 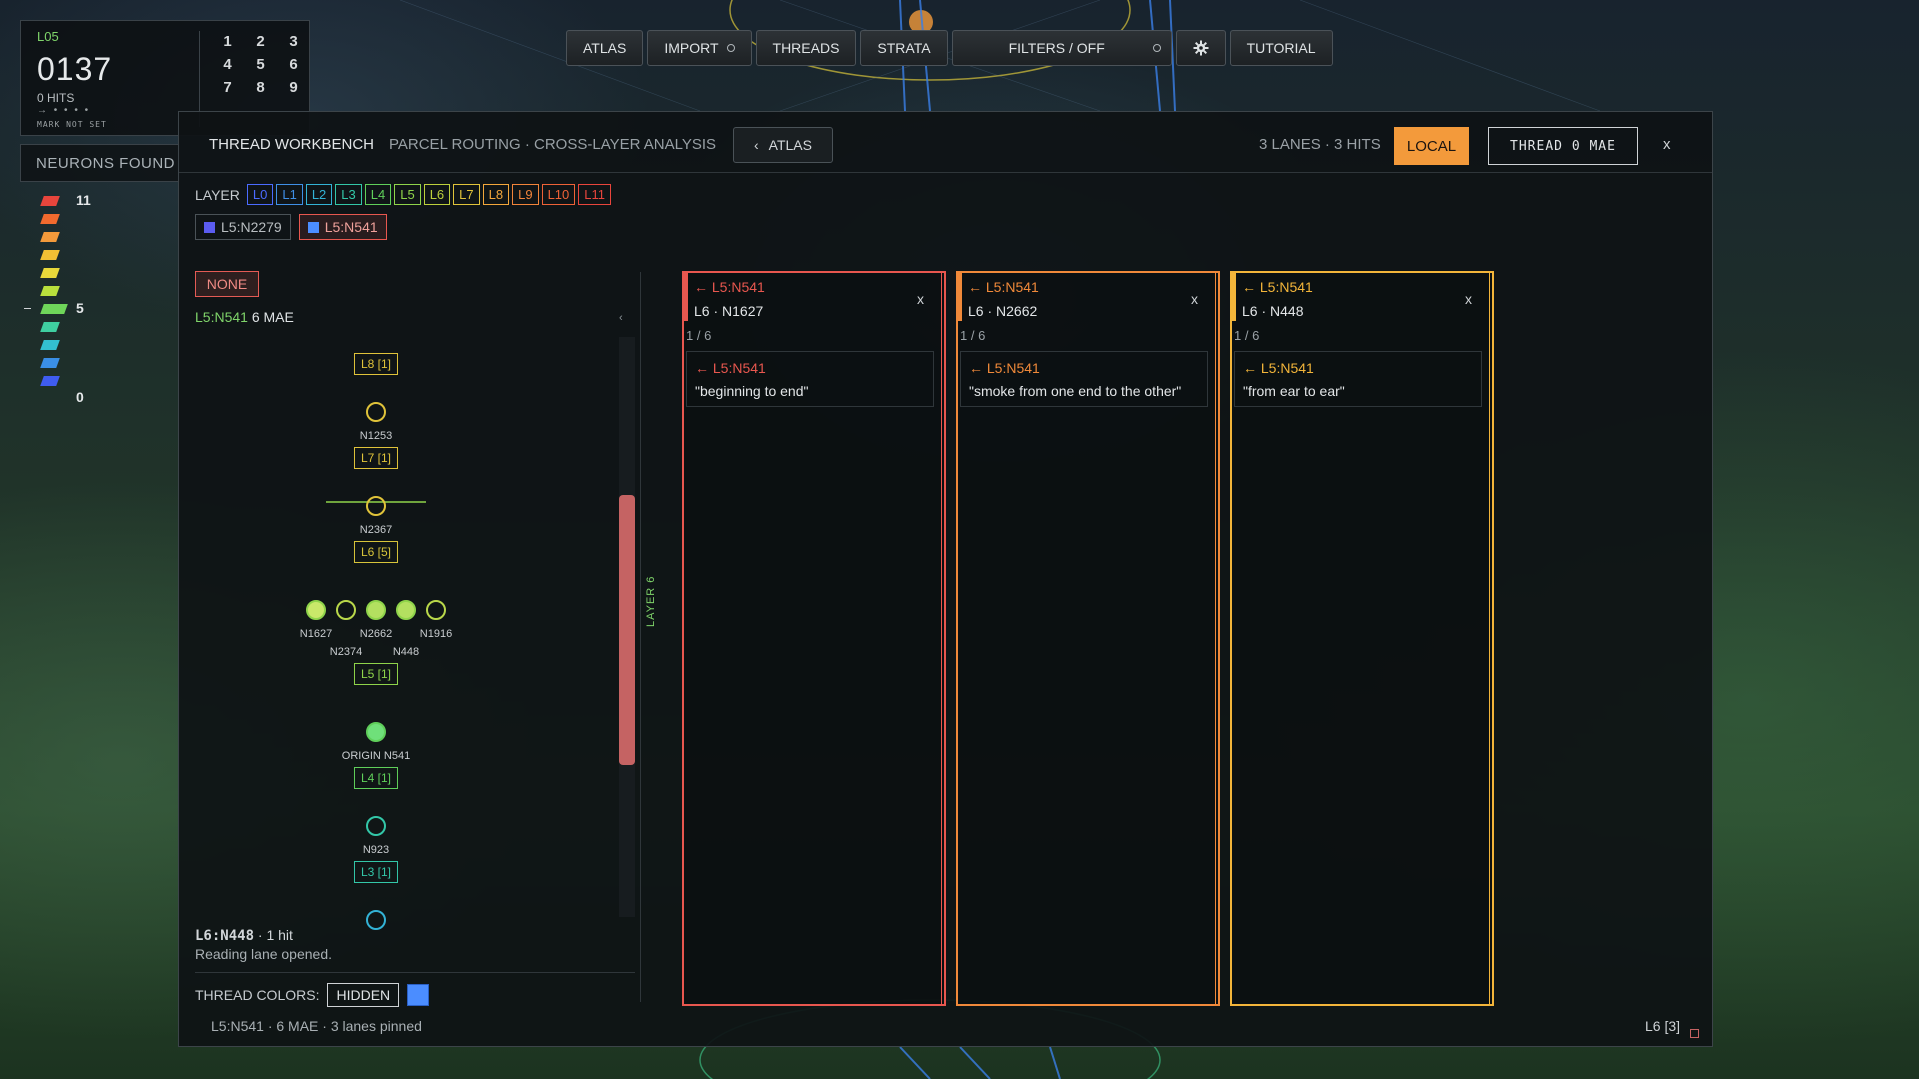 I want to click on lane-card: ← L5:N541 "from ear to ear", so click(x=1358, y=379).